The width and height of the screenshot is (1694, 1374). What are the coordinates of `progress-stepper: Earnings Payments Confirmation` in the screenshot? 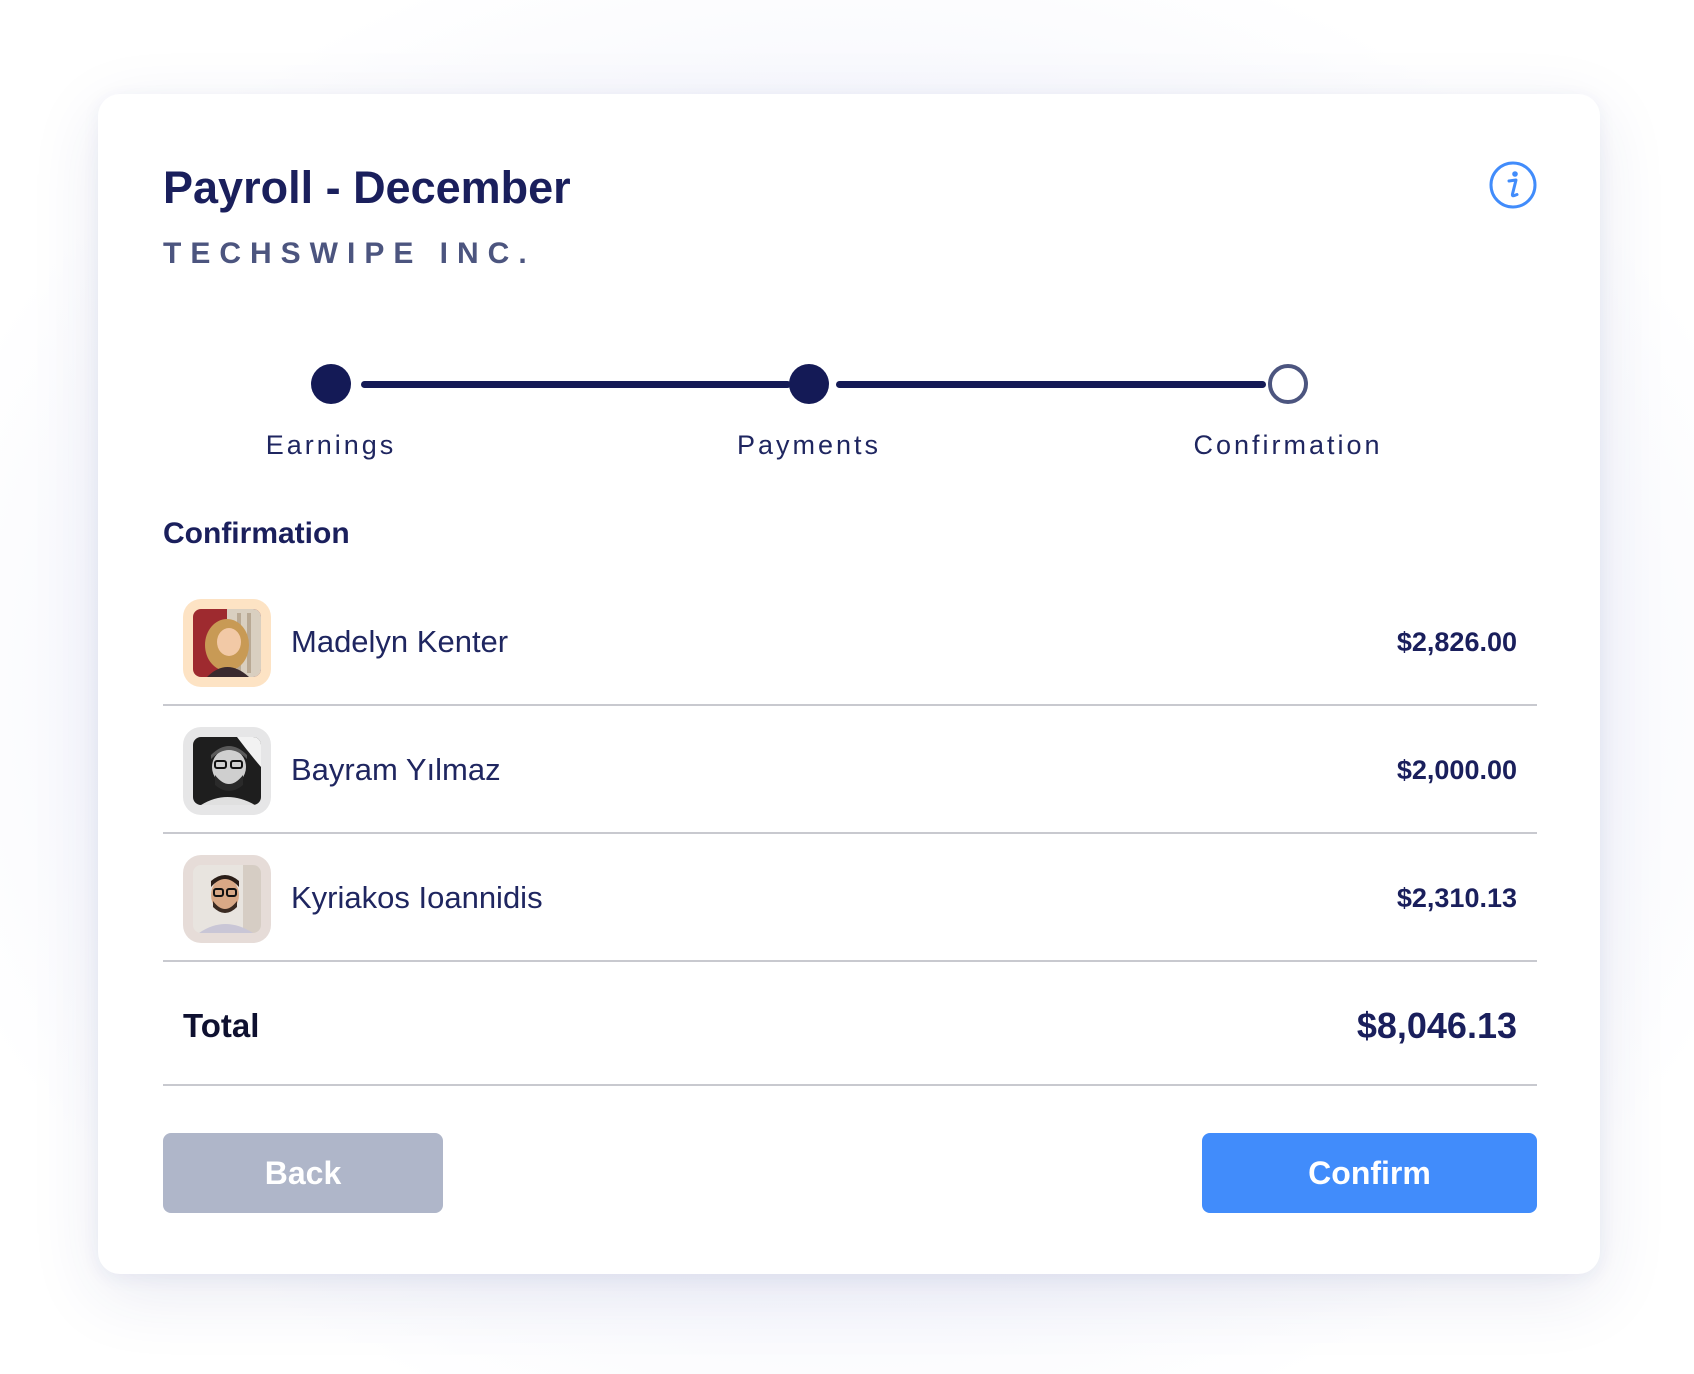 It's located at (849, 420).